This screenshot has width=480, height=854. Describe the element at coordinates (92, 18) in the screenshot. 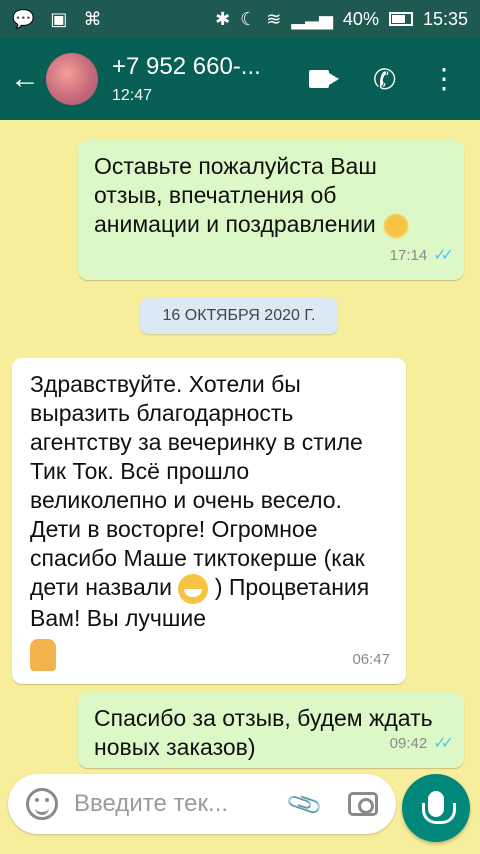

I see `gift-notification-icon: ⌘` at that location.